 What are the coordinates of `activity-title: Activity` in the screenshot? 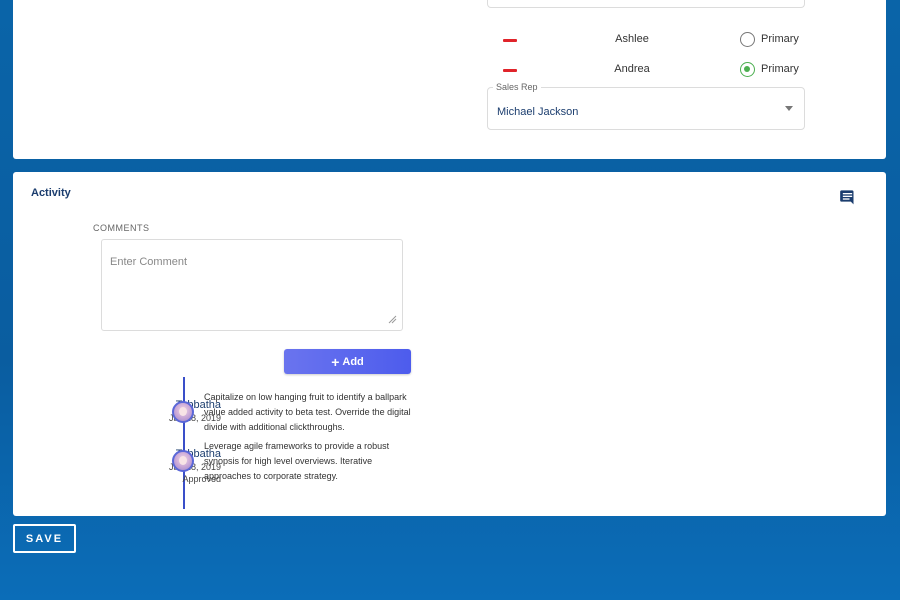 It's located at (51, 193).